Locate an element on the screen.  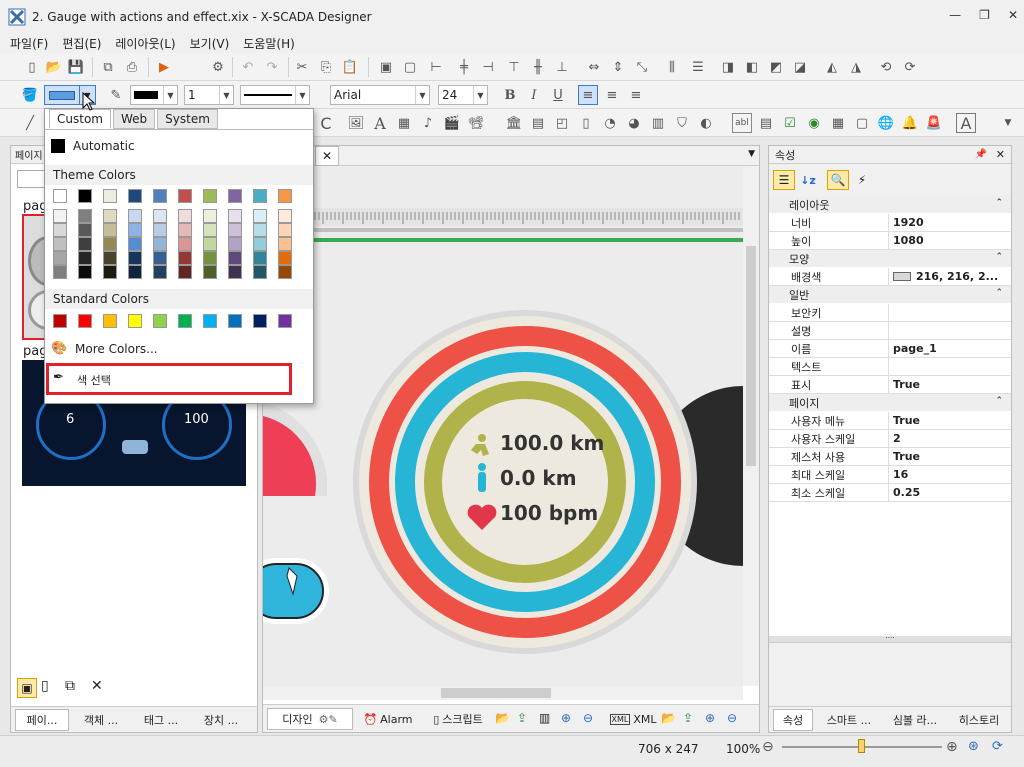
rotate-right-icon: ⟳ is located at coordinates (910, 67).